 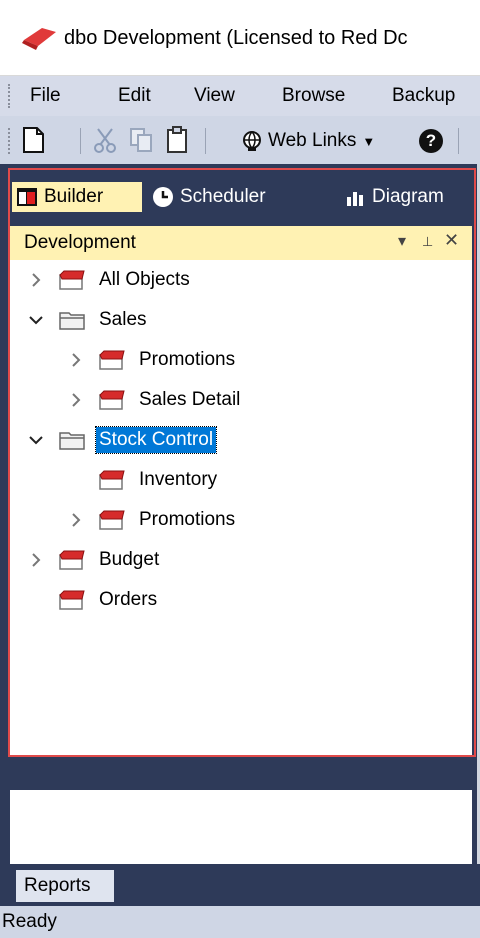 I want to click on menu-backup: Backup, so click(x=423, y=96).